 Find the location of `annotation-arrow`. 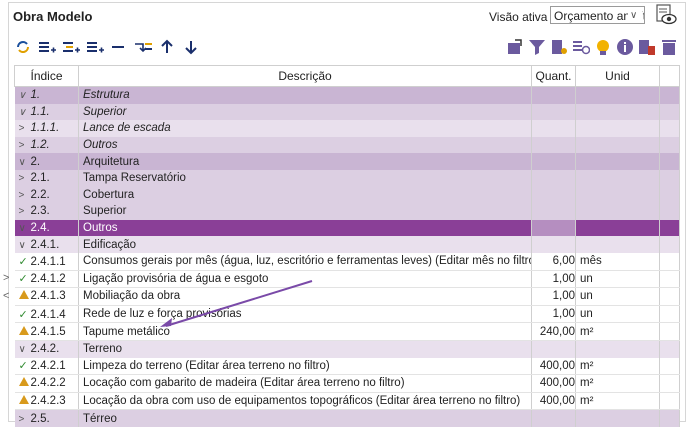

annotation-arrow is located at coordinates (236, 303).